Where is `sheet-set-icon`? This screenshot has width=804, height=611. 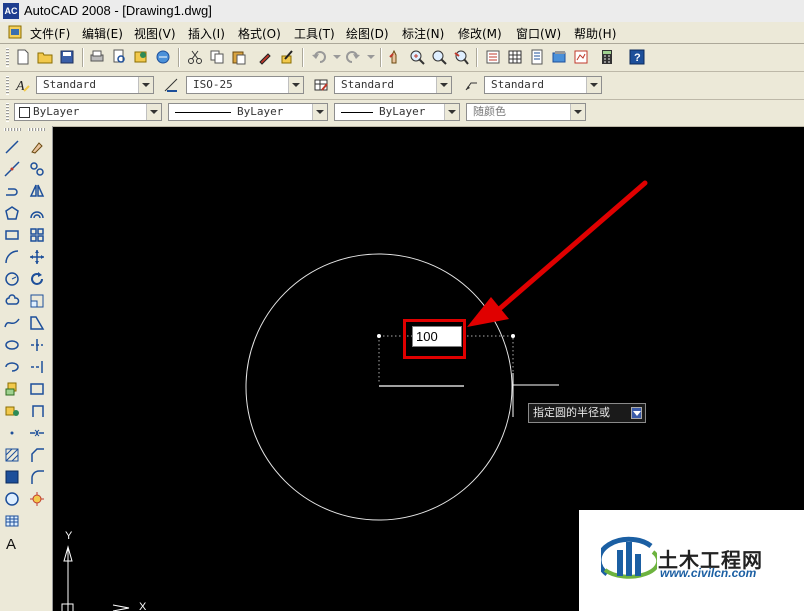 sheet-set-icon is located at coordinates (559, 57).